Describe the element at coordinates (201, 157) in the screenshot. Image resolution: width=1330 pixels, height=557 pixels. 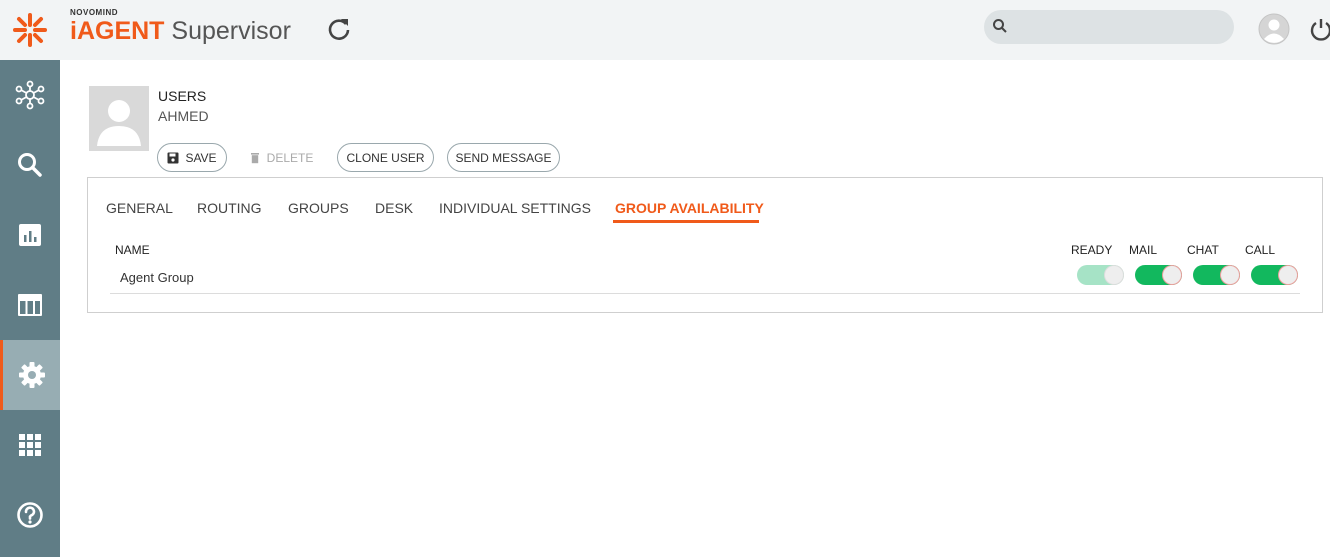
I see `save-label: SAVE` at that location.